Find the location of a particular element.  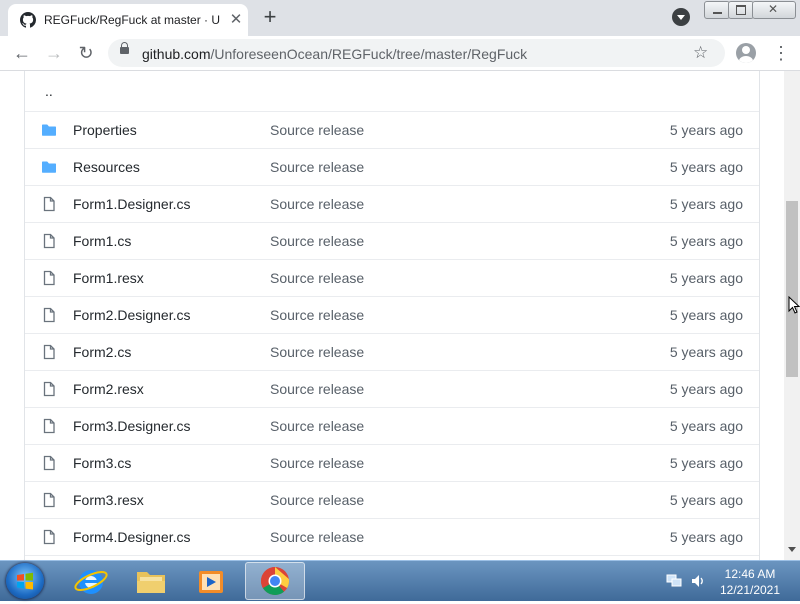

vertical-scrollbar is located at coordinates (792, 315).